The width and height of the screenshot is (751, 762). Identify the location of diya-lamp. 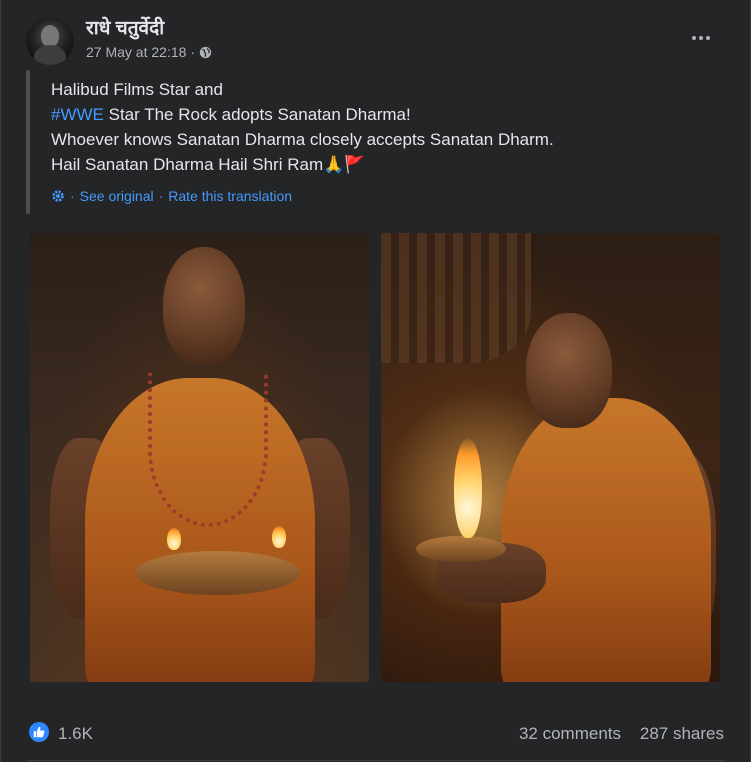
(461, 549).